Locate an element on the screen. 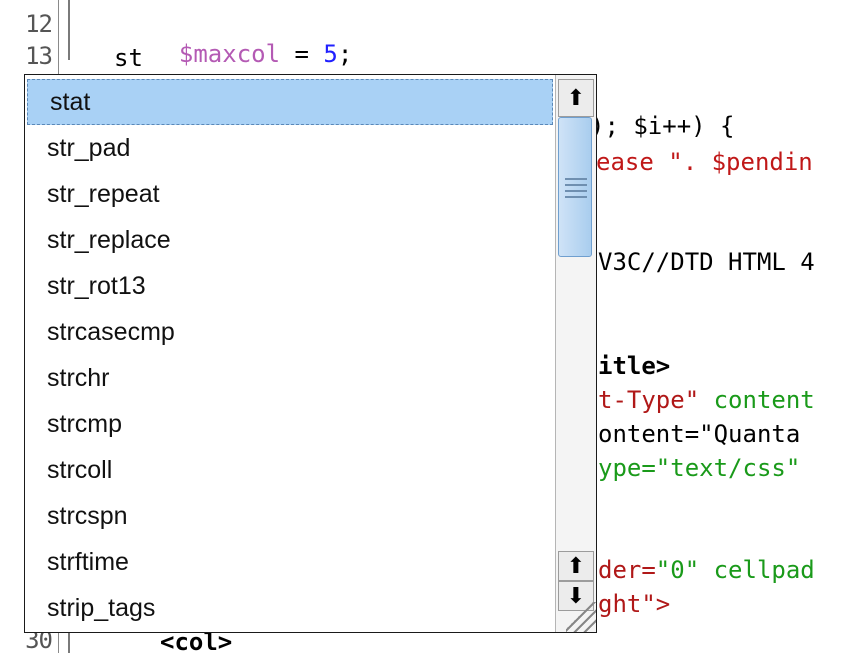  completion-item: str_pad is located at coordinates (290, 148).